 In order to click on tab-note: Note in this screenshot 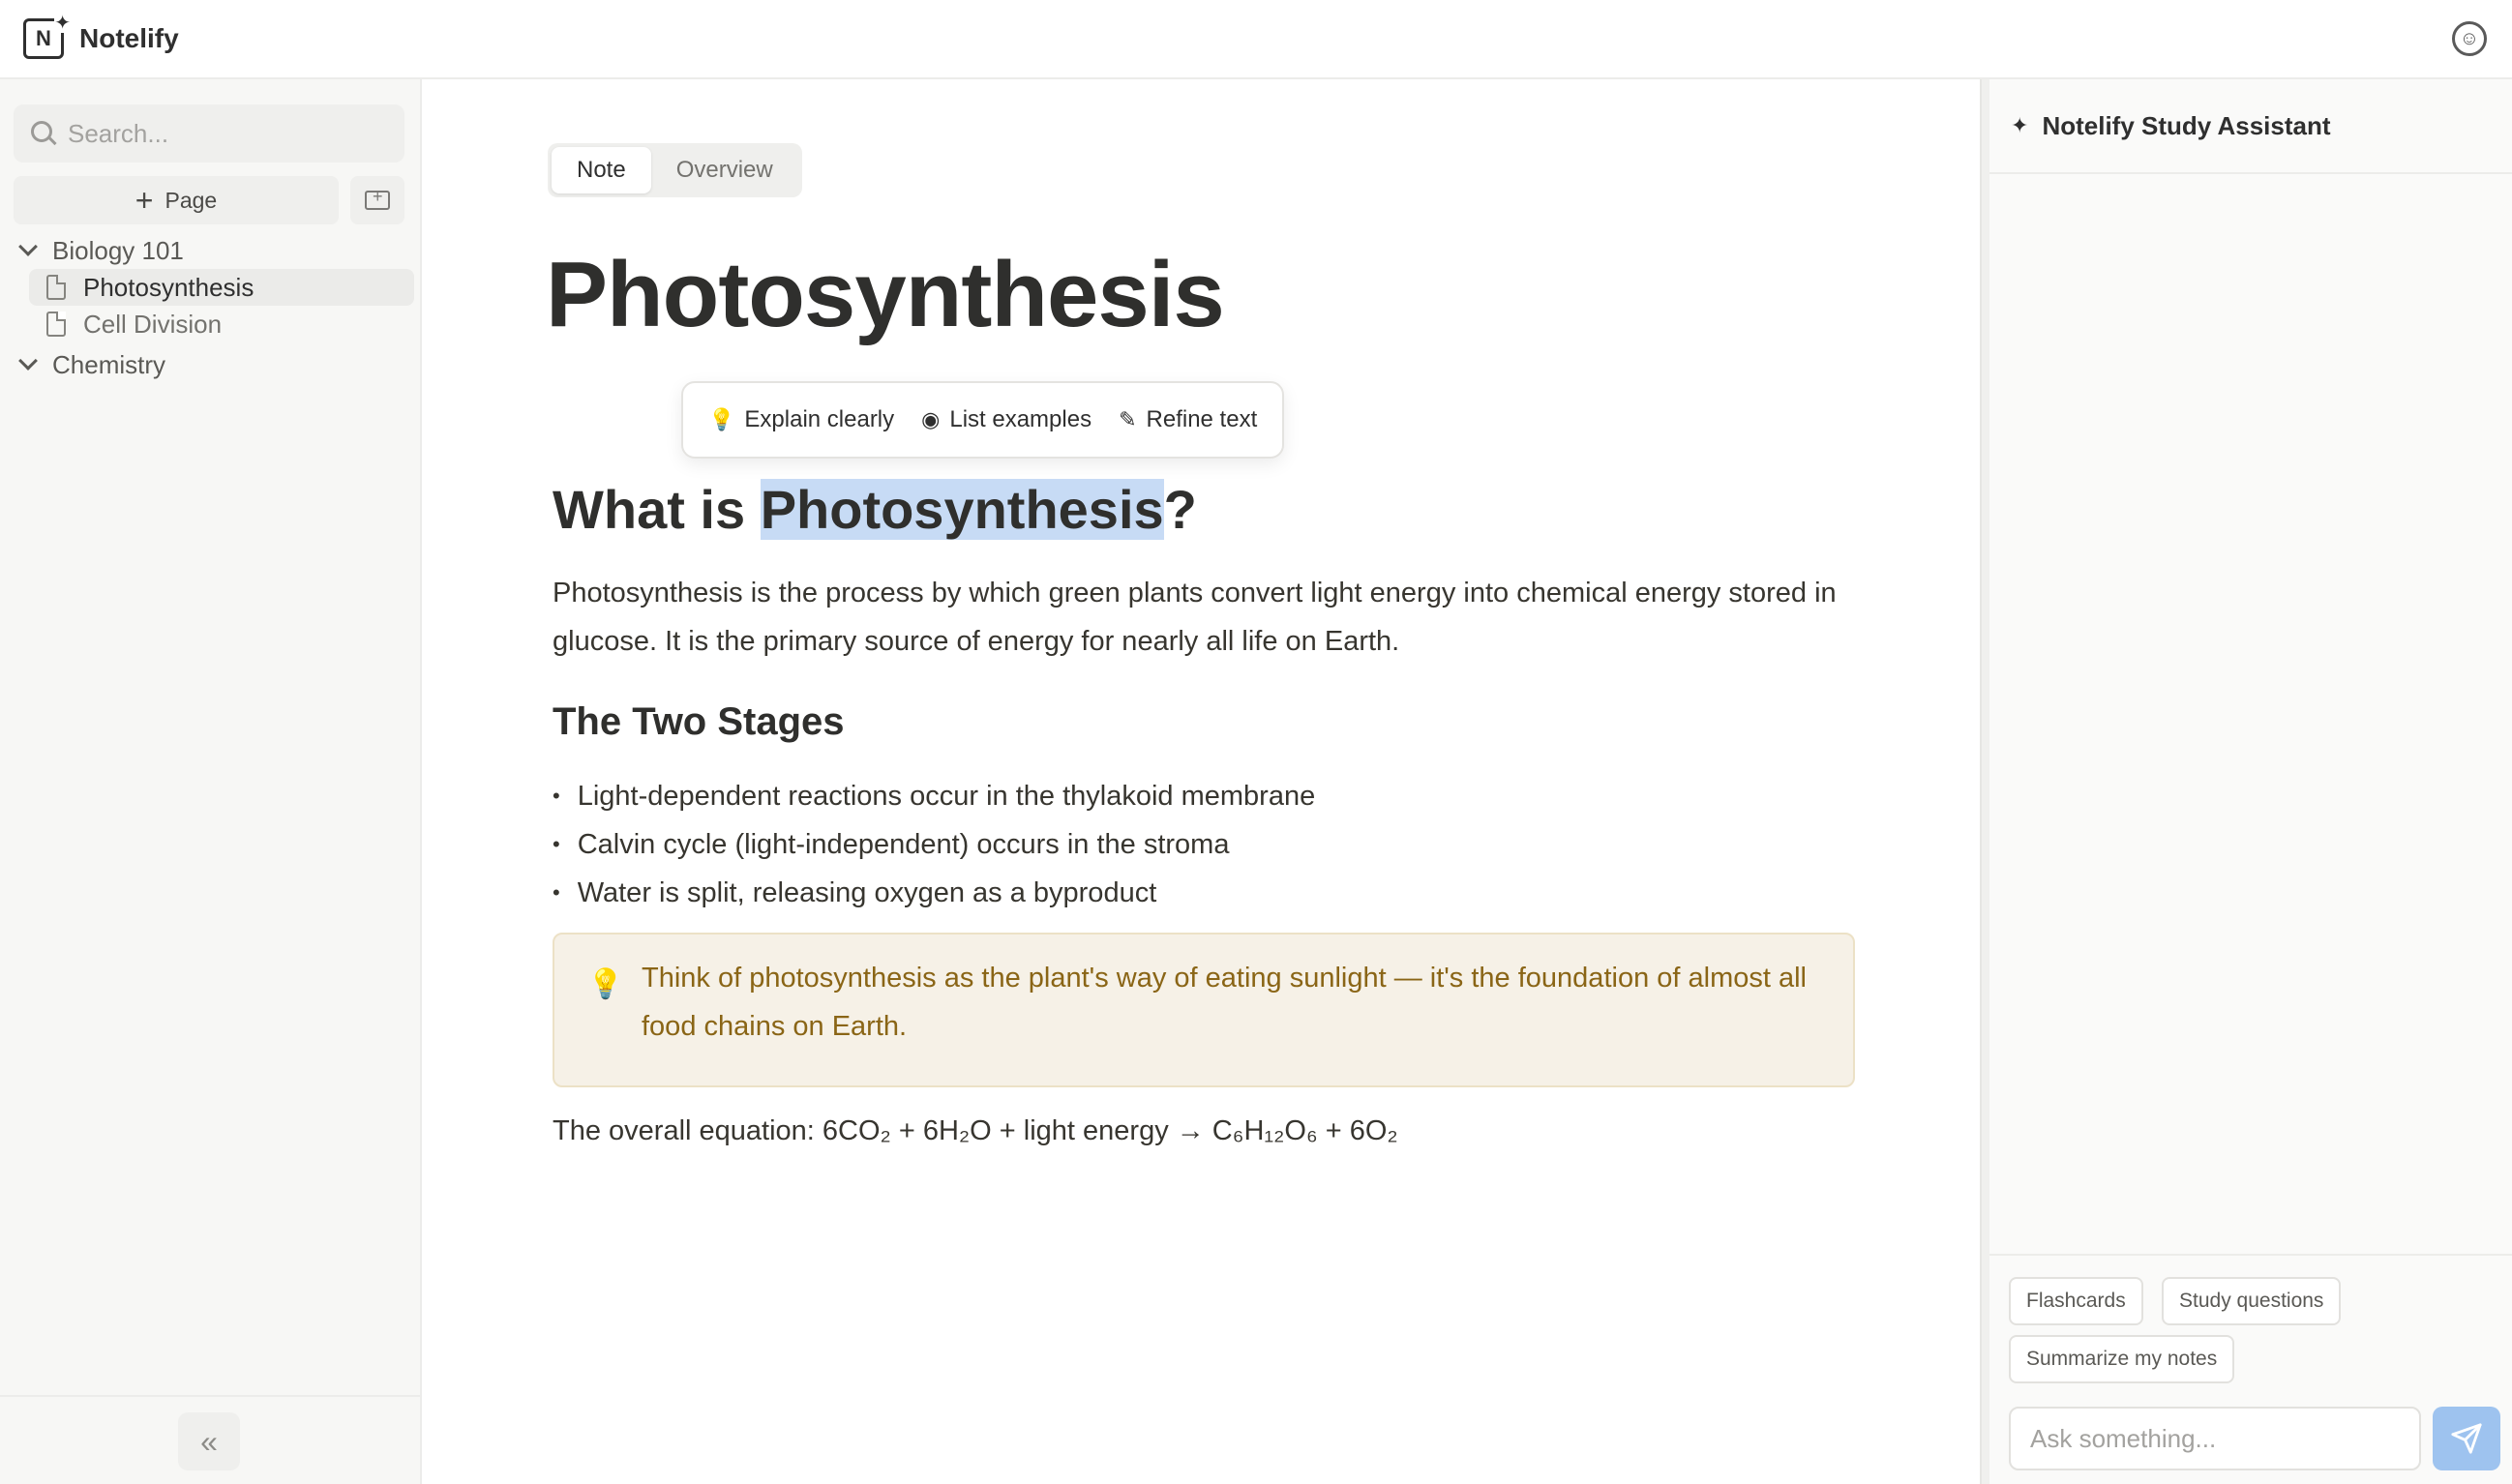, I will do `click(601, 170)`.